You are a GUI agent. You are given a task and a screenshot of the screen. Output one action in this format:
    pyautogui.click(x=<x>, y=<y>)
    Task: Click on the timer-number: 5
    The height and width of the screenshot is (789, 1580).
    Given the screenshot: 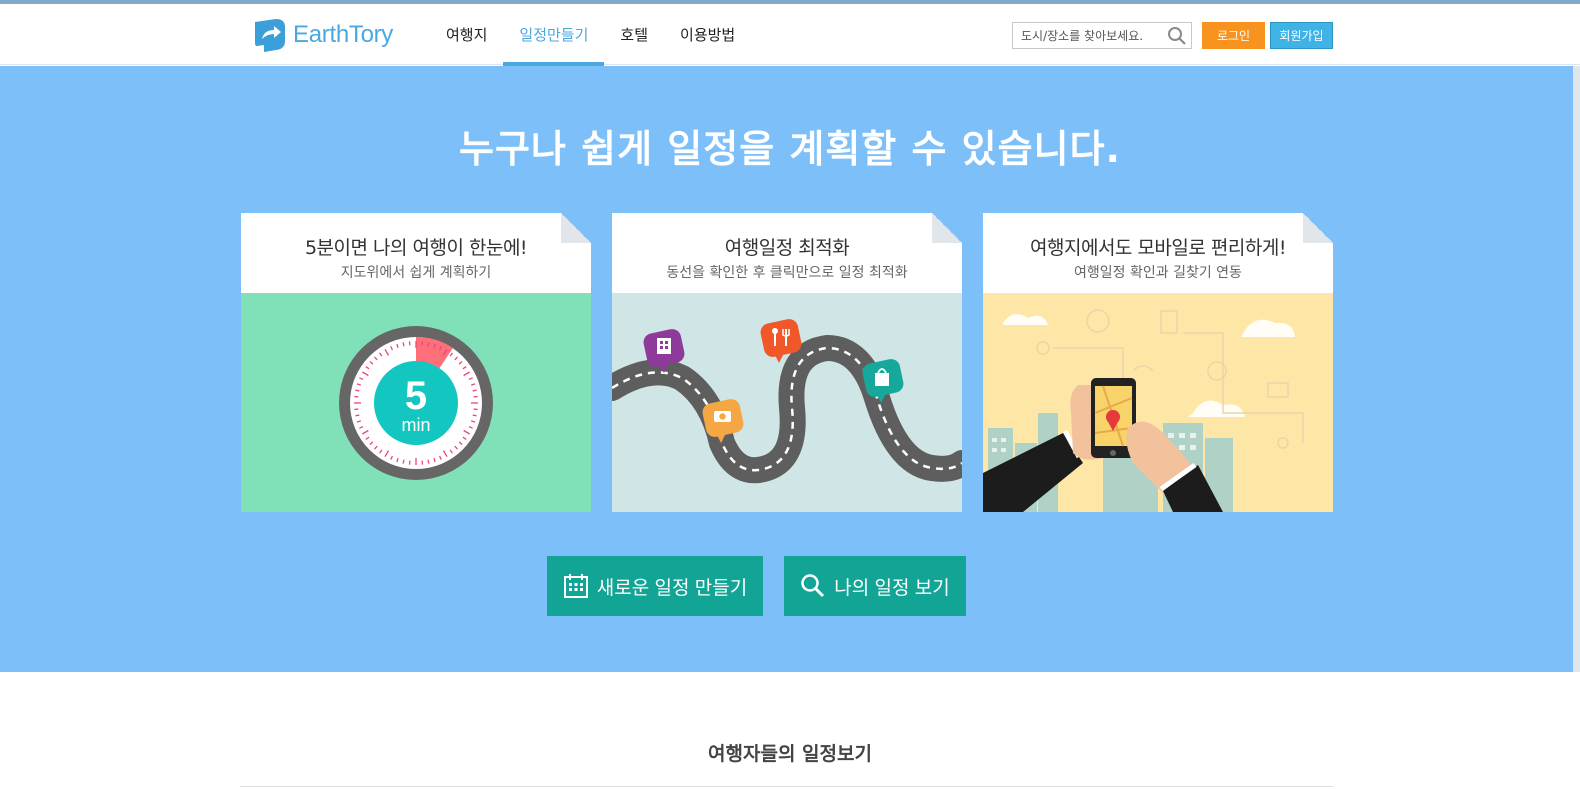 What is the action you would take?
    pyautogui.click(x=416, y=396)
    